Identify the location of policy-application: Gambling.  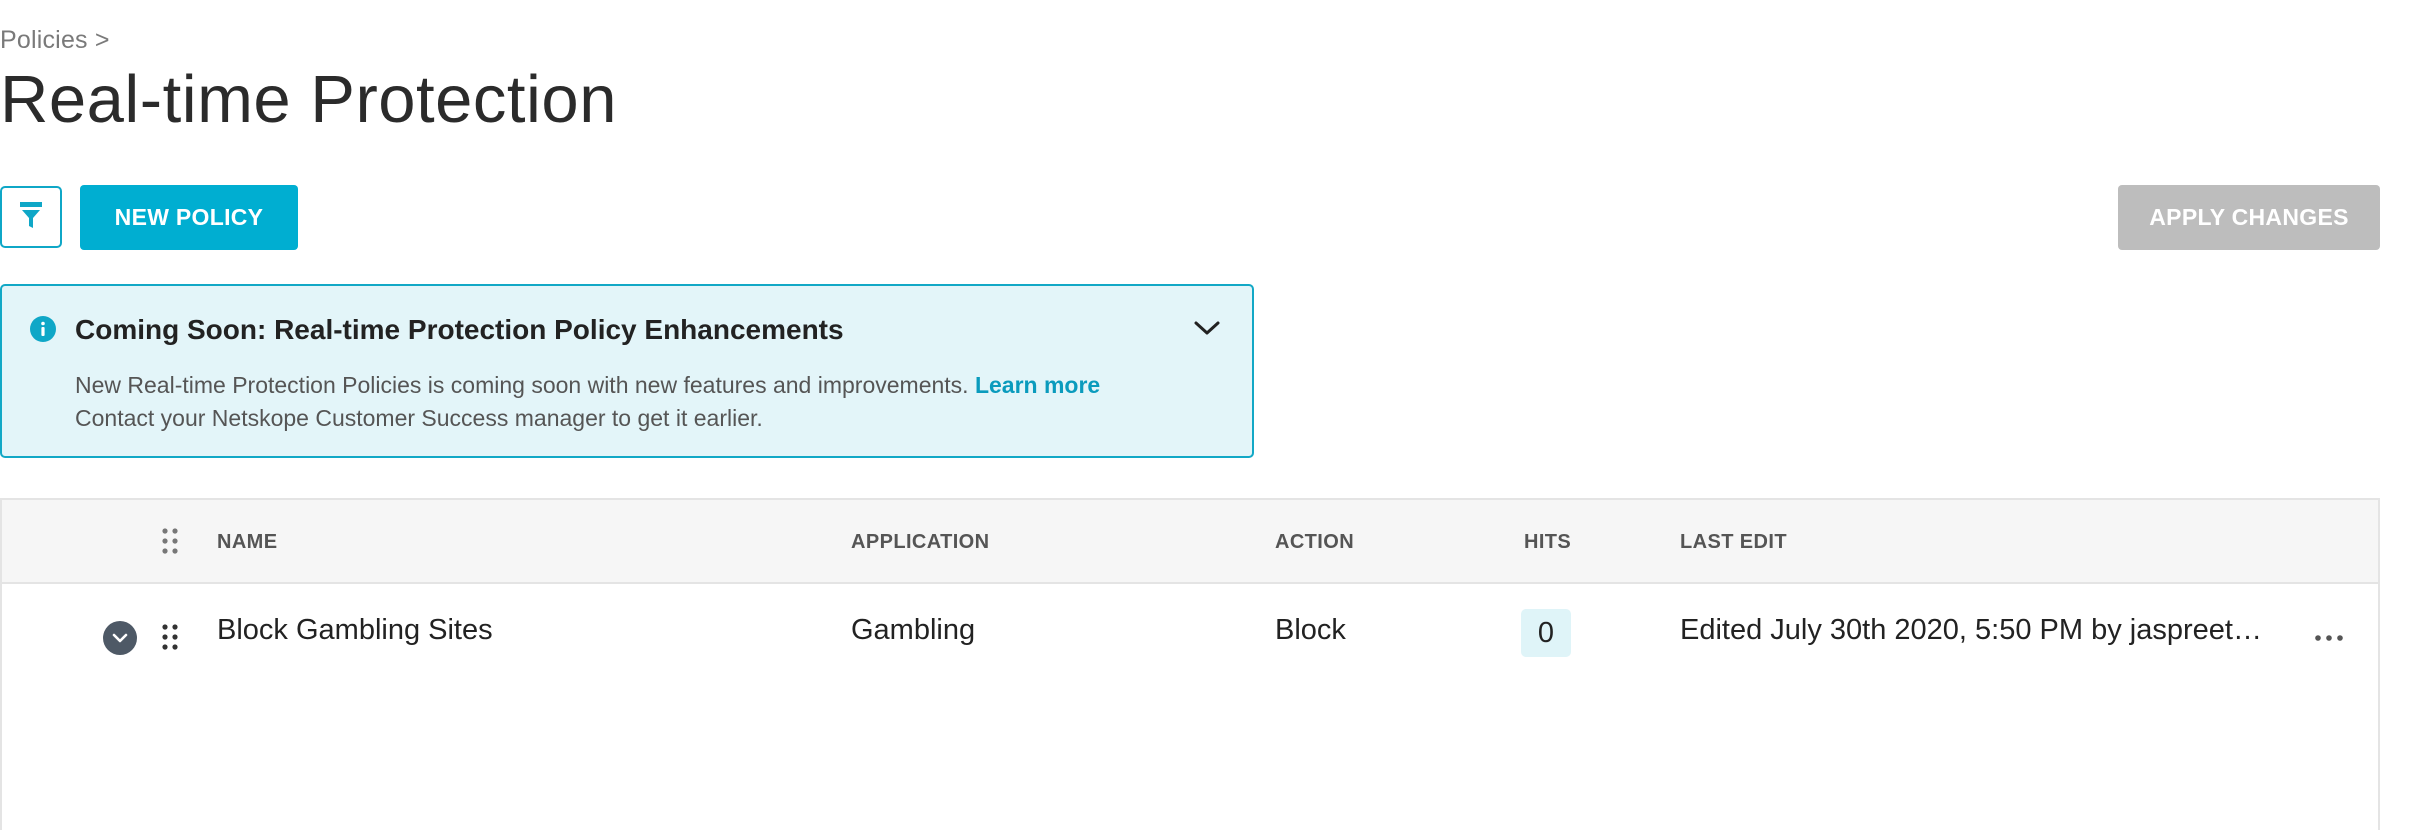
(913, 630).